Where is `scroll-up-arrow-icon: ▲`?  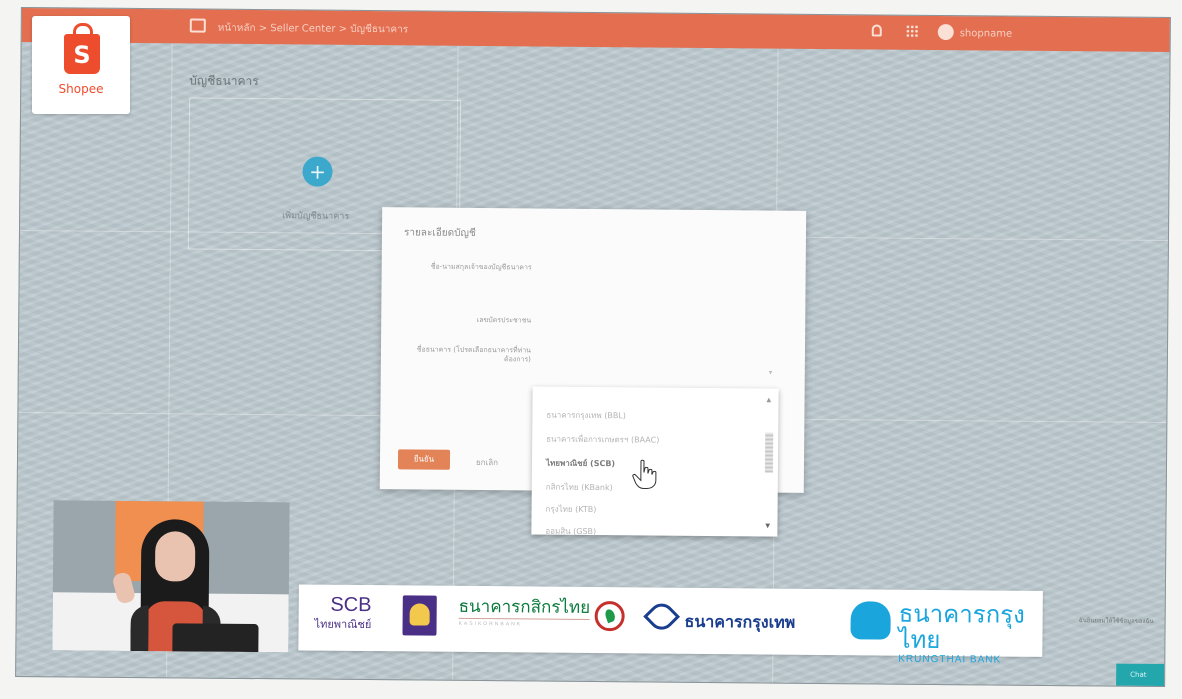
scroll-up-arrow-icon: ▲ is located at coordinates (769, 400).